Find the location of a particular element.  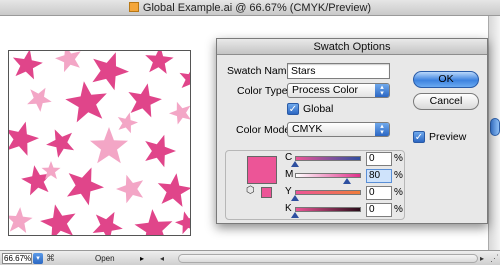

cyan-percent-label: % is located at coordinates (398, 158).